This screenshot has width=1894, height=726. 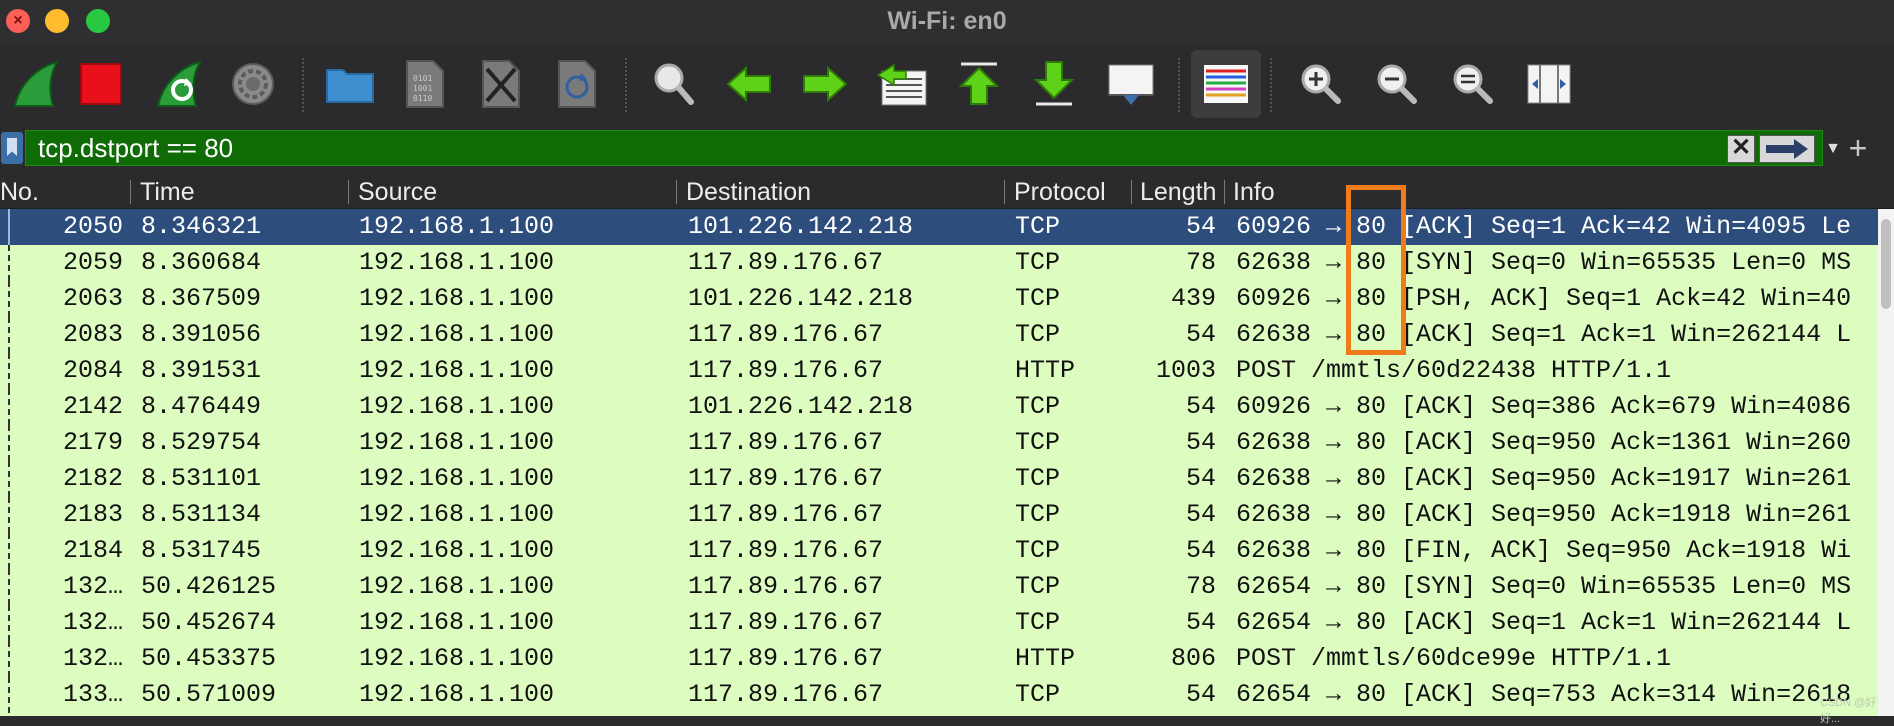 What do you see at coordinates (1454, 370) in the screenshot?
I see `packet-info: POST /mmtls/60d22438 HTTP/1.1` at bounding box center [1454, 370].